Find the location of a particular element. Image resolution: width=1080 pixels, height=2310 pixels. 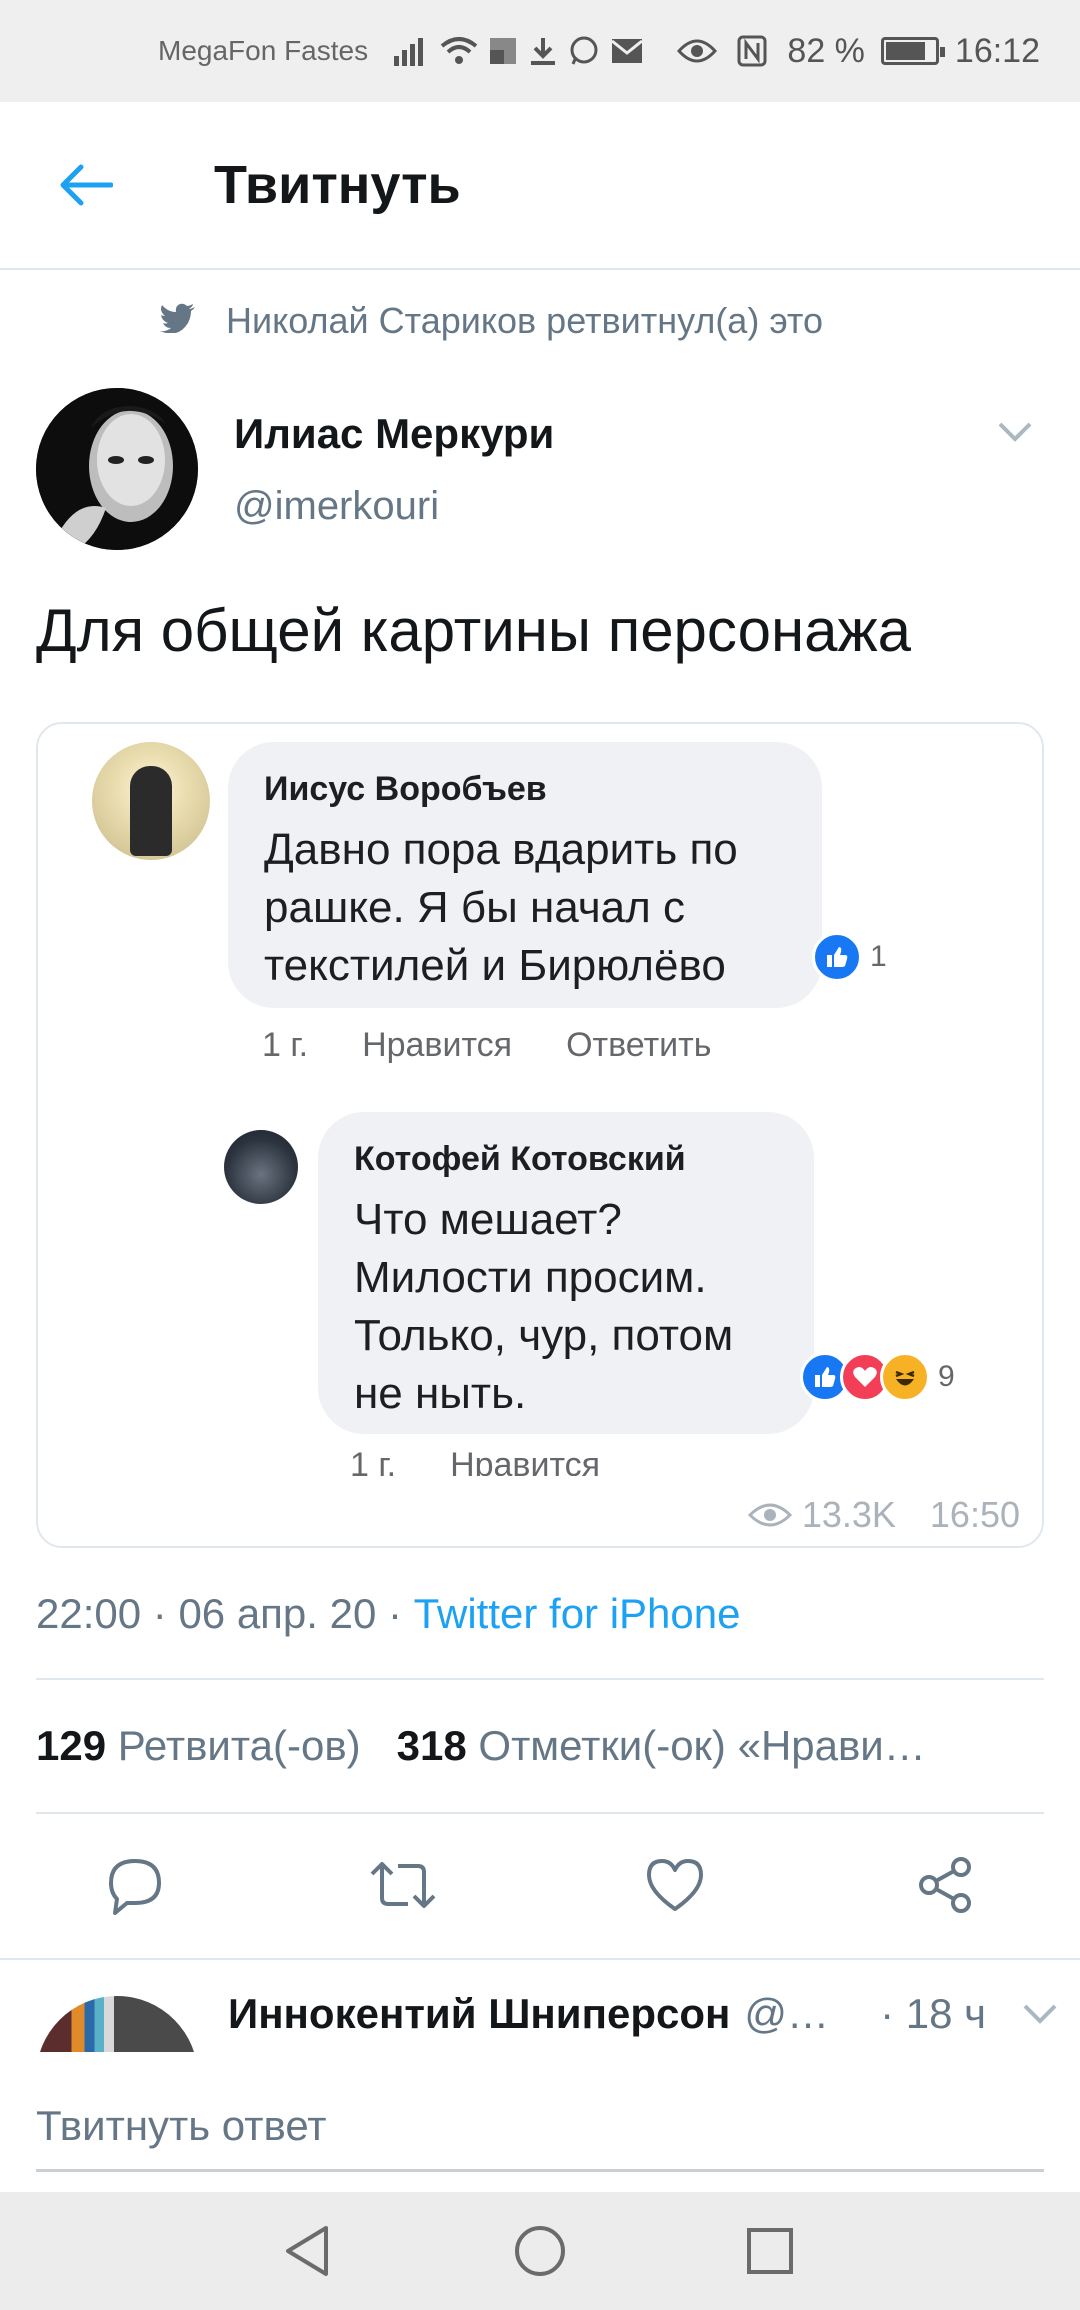

like-button is located at coordinates (675, 1885).